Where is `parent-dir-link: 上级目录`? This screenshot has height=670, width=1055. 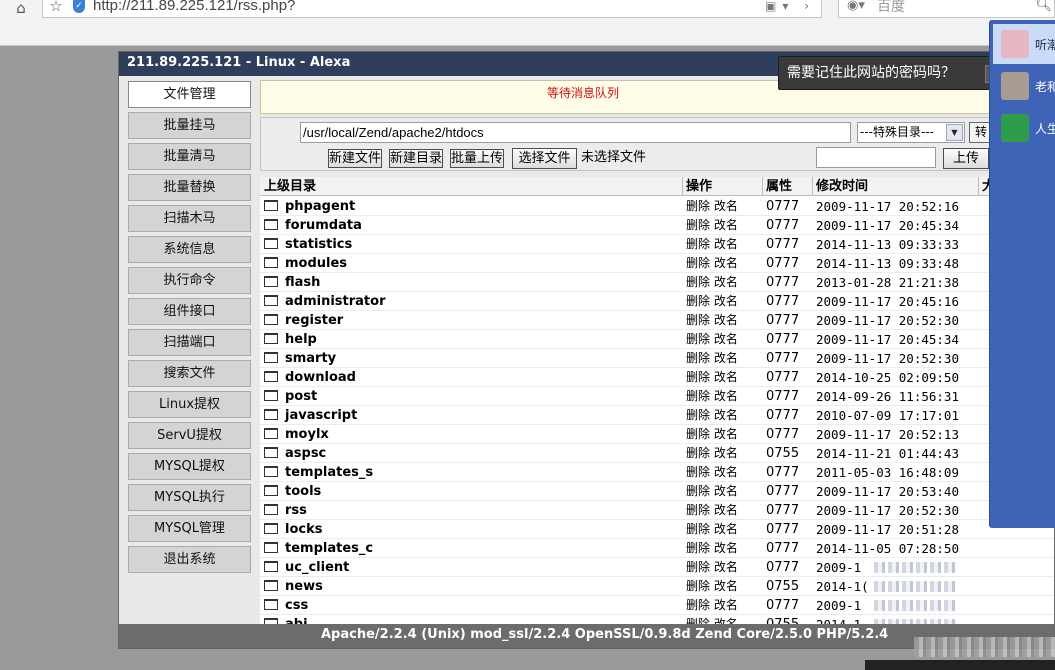
parent-dir-link: 上级目录 is located at coordinates (290, 186).